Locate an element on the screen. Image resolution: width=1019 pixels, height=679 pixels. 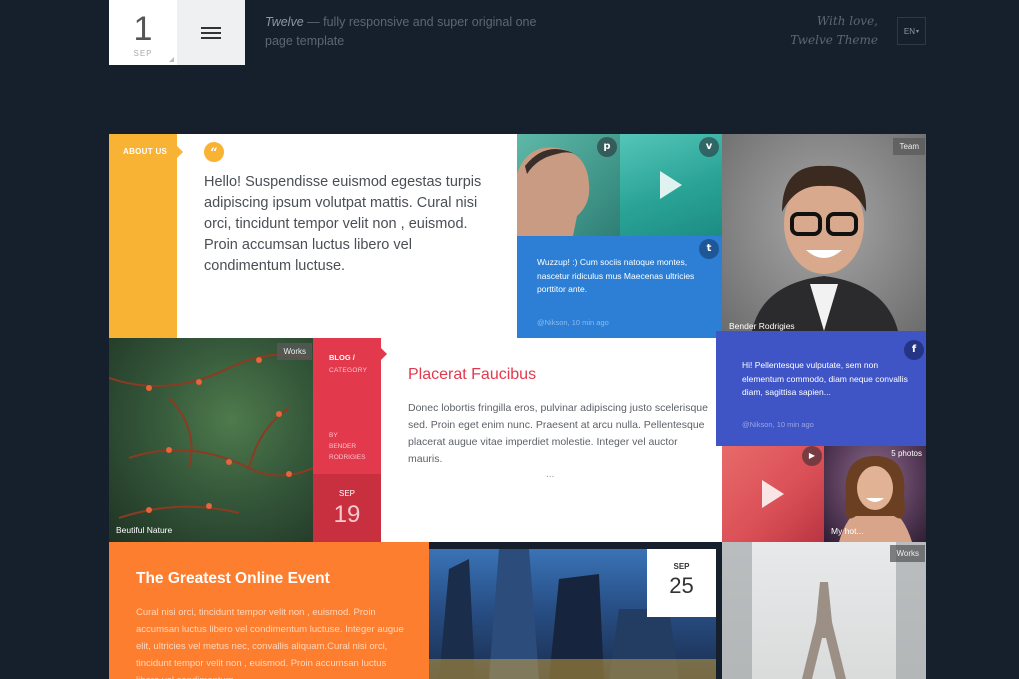
team-caption: Bender Rodrigies is located at coordinates (762, 326).